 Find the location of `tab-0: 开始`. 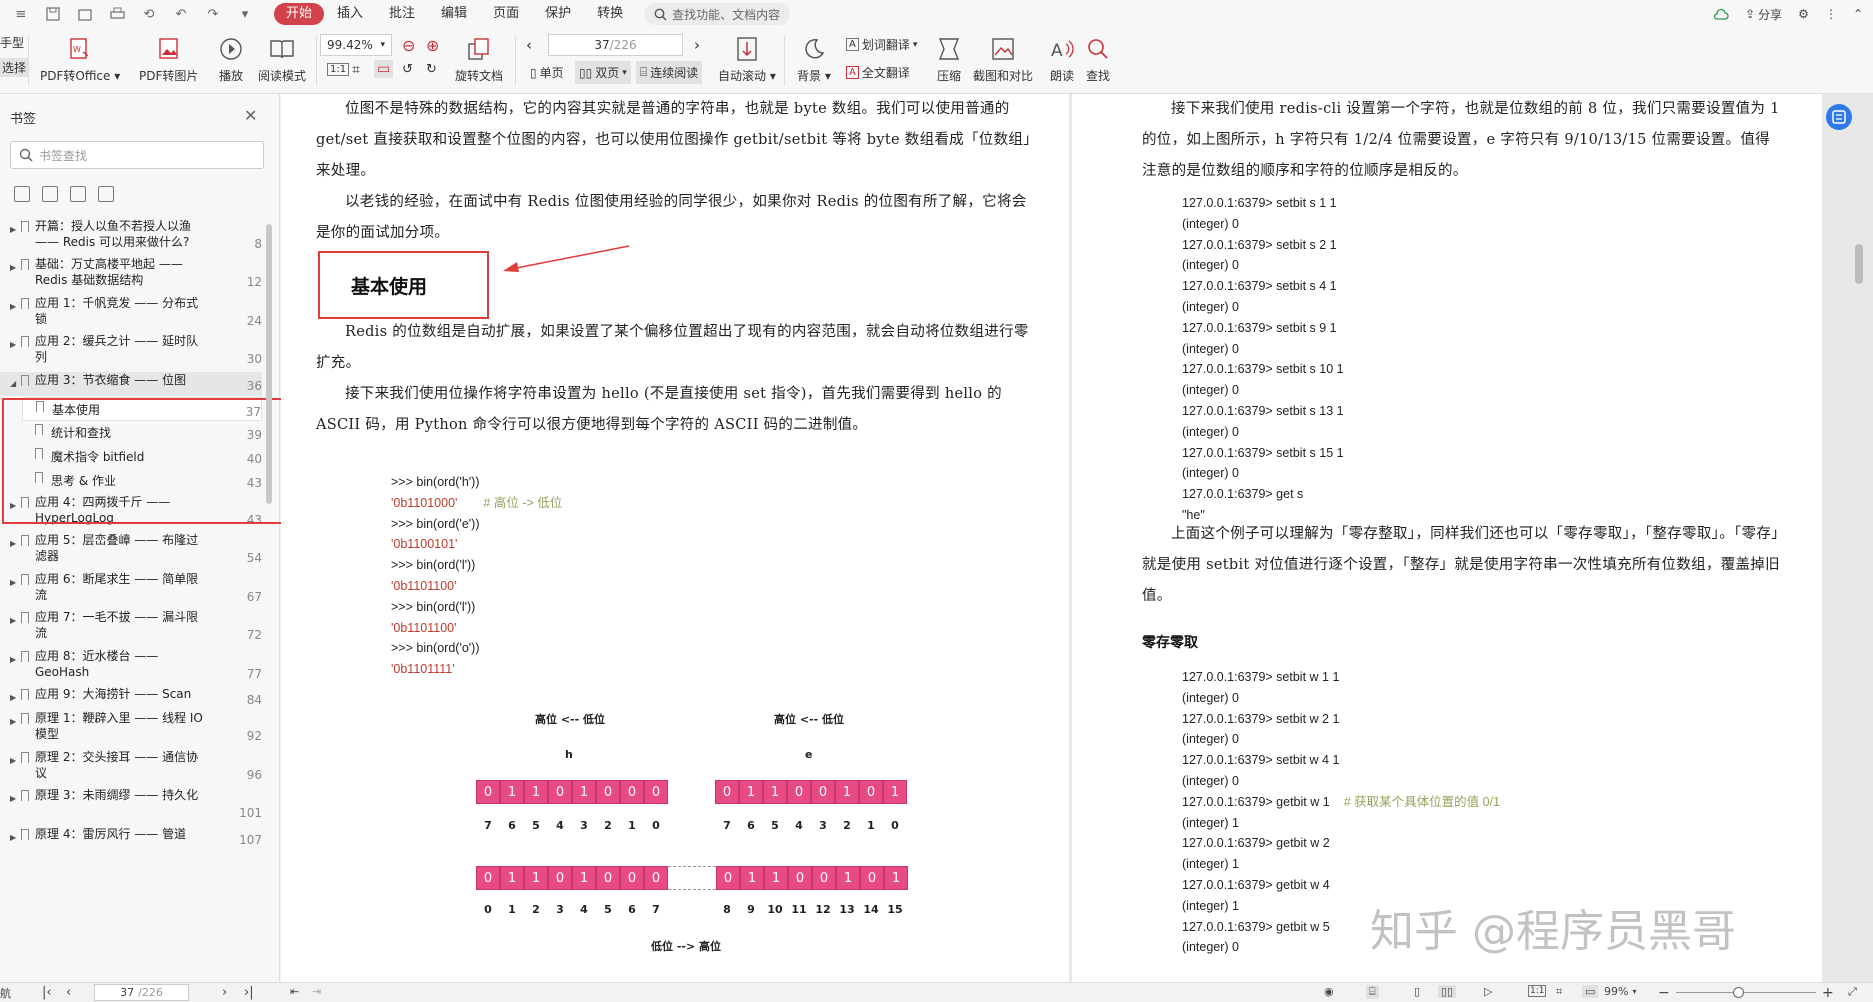

tab-0: 开始 is located at coordinates (299, 14).